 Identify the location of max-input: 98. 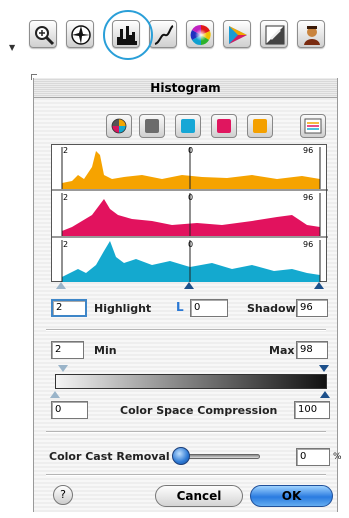
(312, 350).